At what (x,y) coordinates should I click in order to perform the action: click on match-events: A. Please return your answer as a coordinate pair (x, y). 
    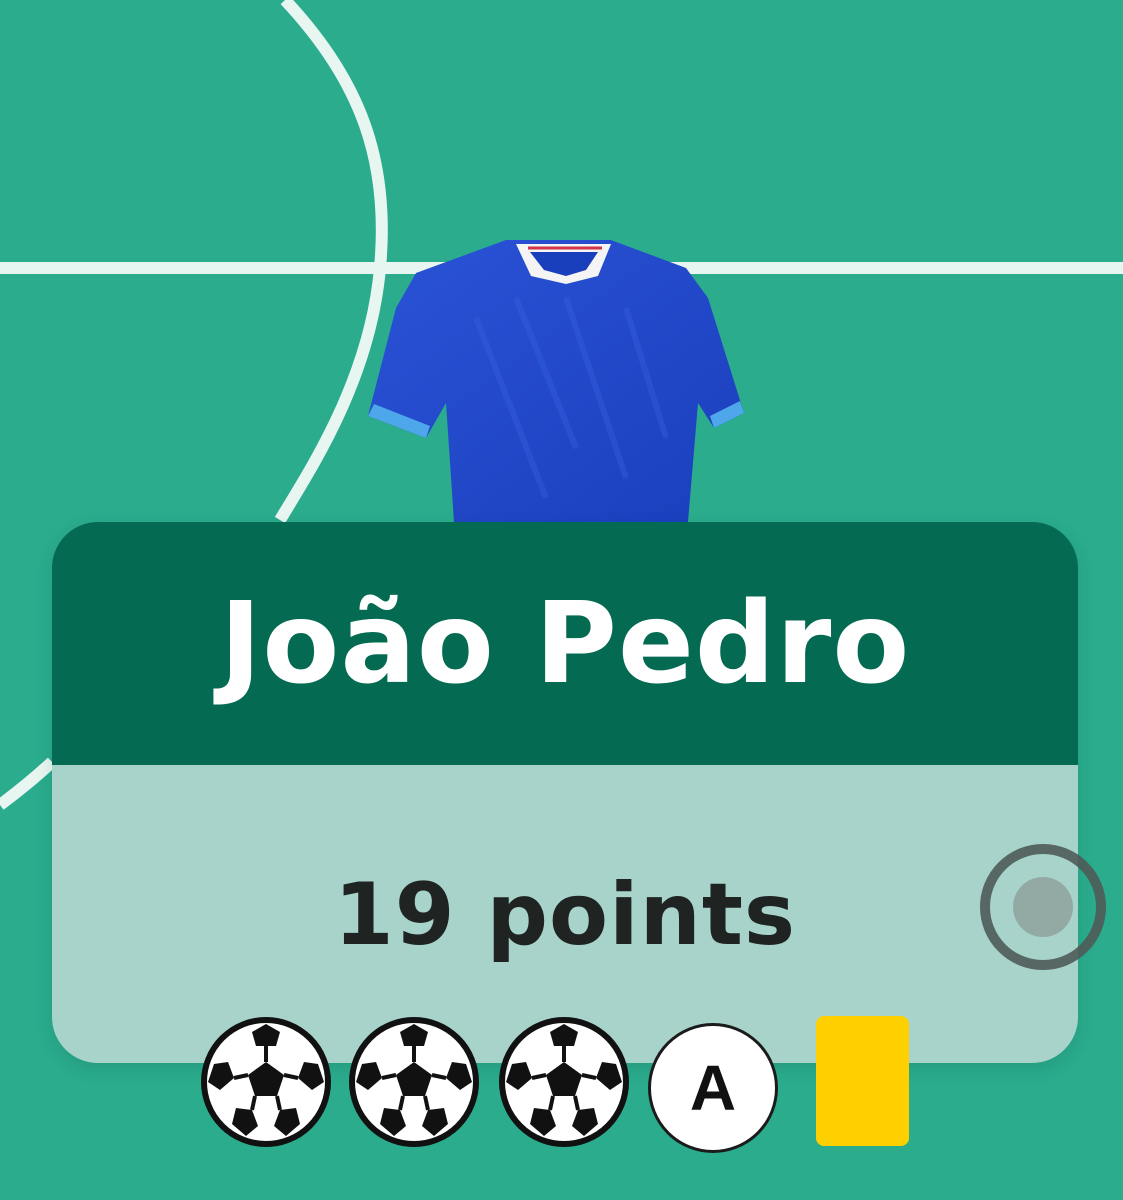
    Looking at the image, I should click on (560, 1084).